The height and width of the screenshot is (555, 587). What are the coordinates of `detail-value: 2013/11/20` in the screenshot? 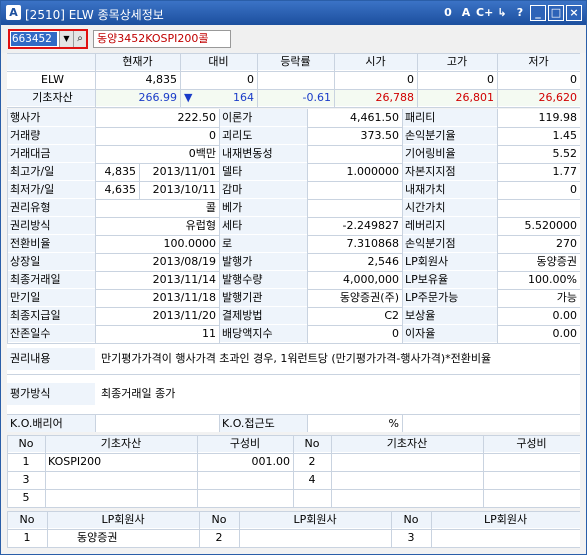 It's located at (184, 315).